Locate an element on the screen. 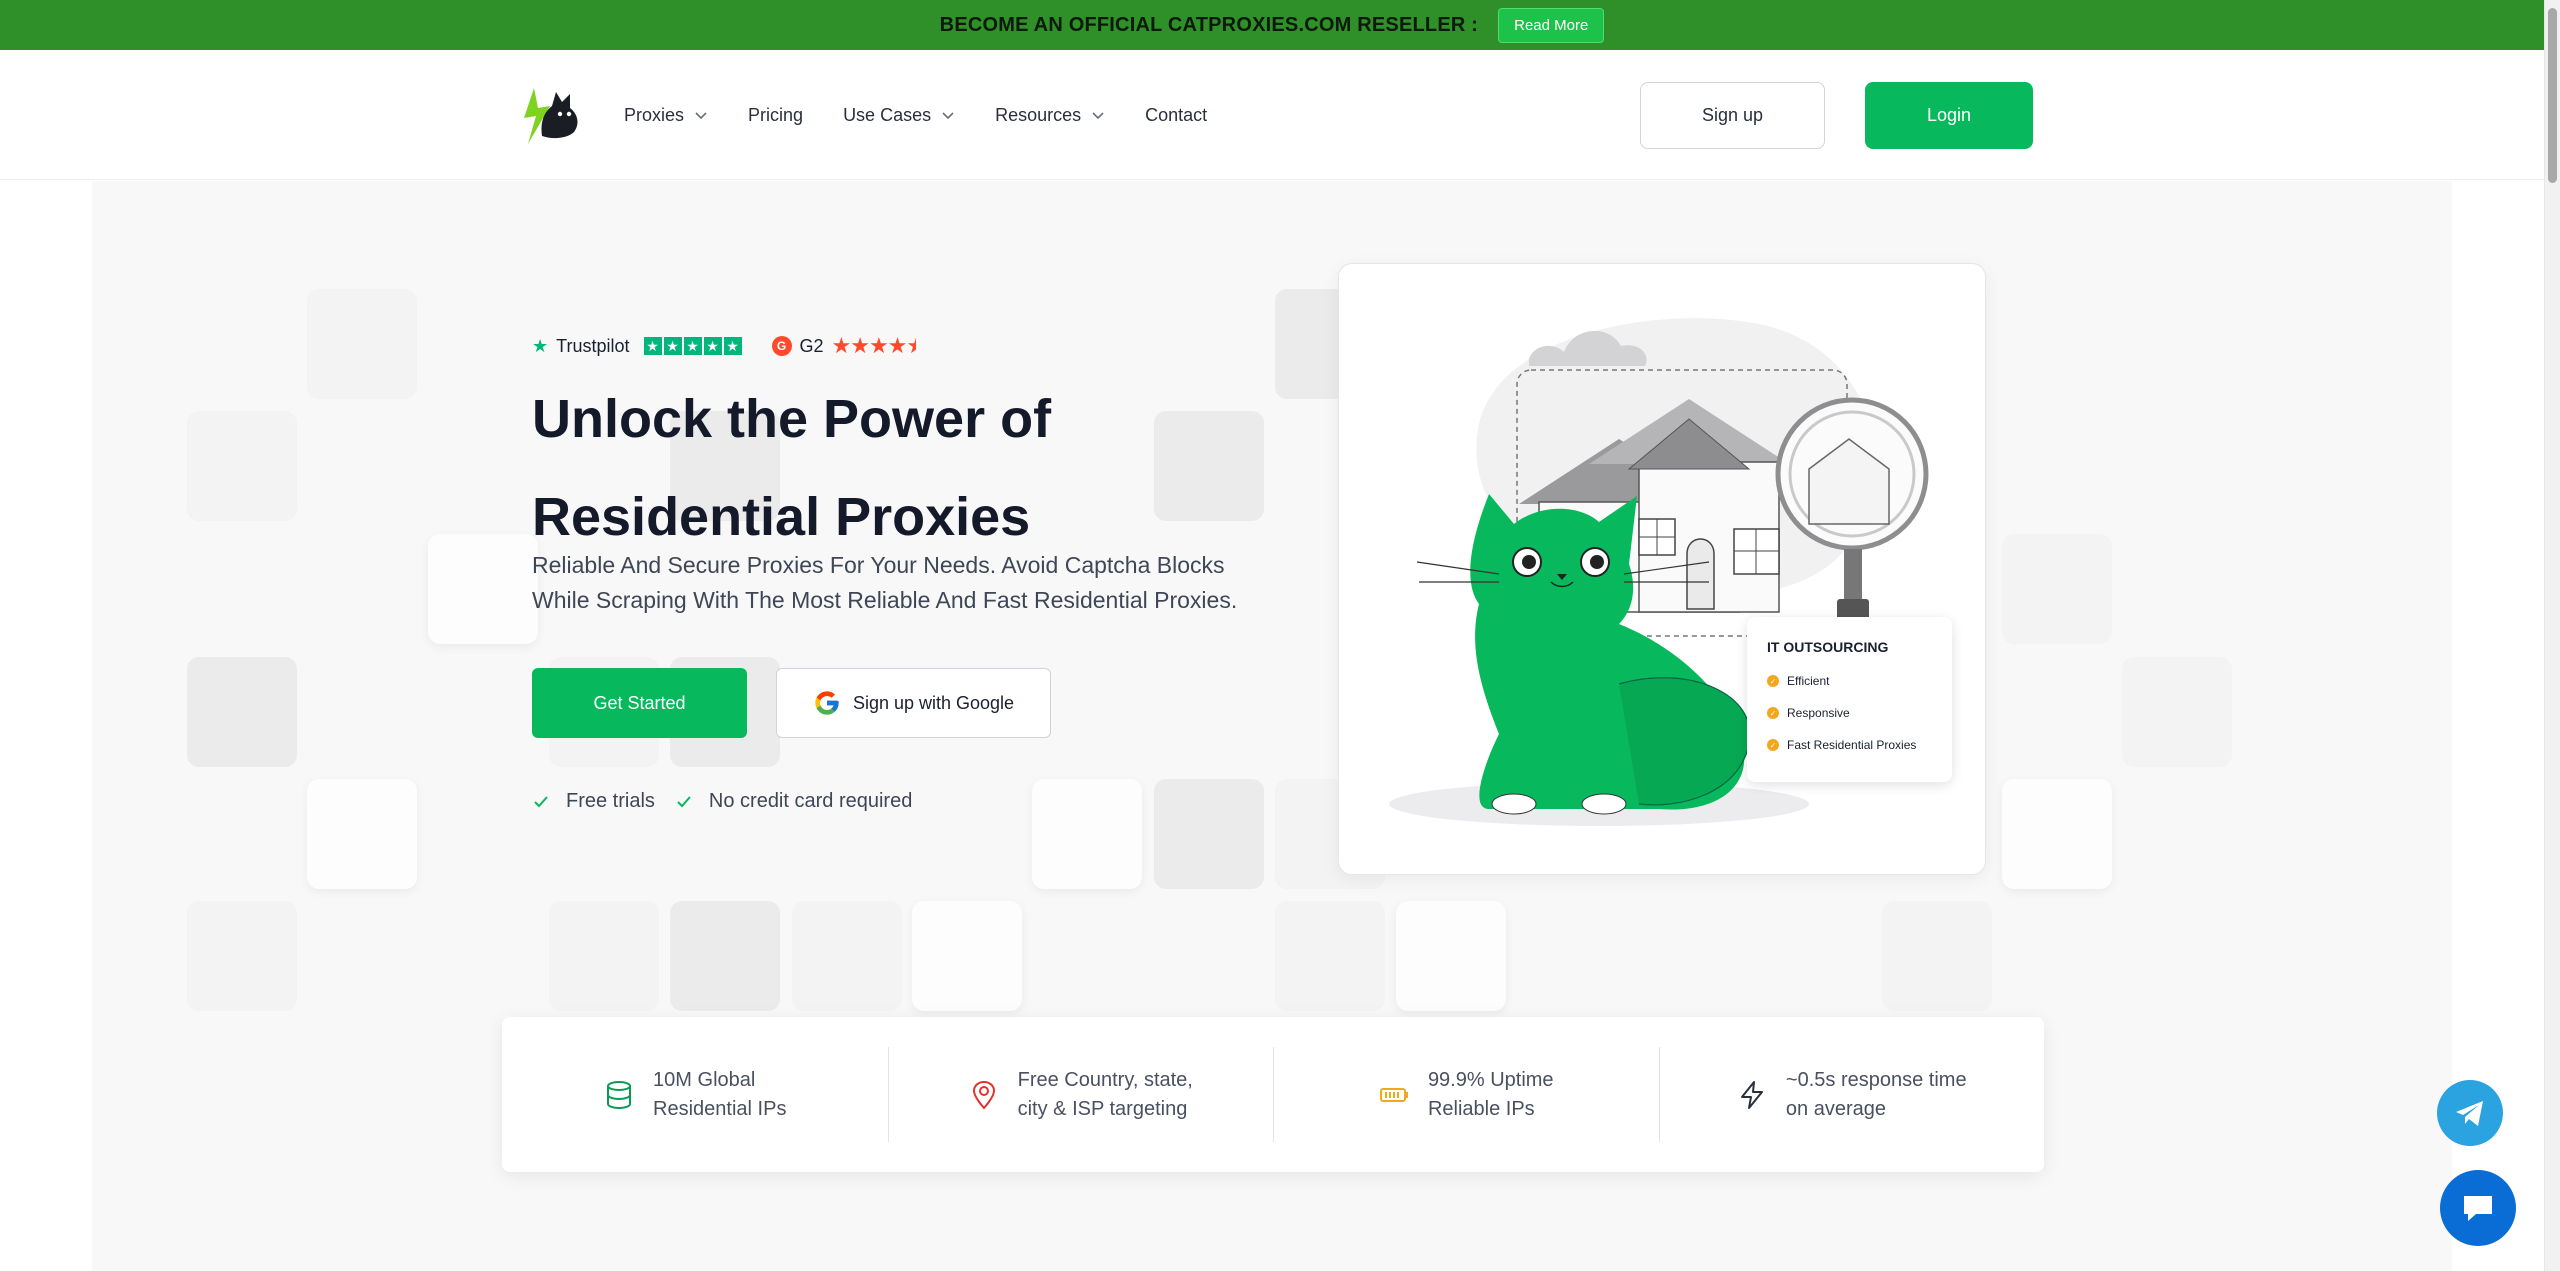 The height and width of the screenshot is (1271, 2560). read-more-button: Read More is located at coordinates (1551, 25).